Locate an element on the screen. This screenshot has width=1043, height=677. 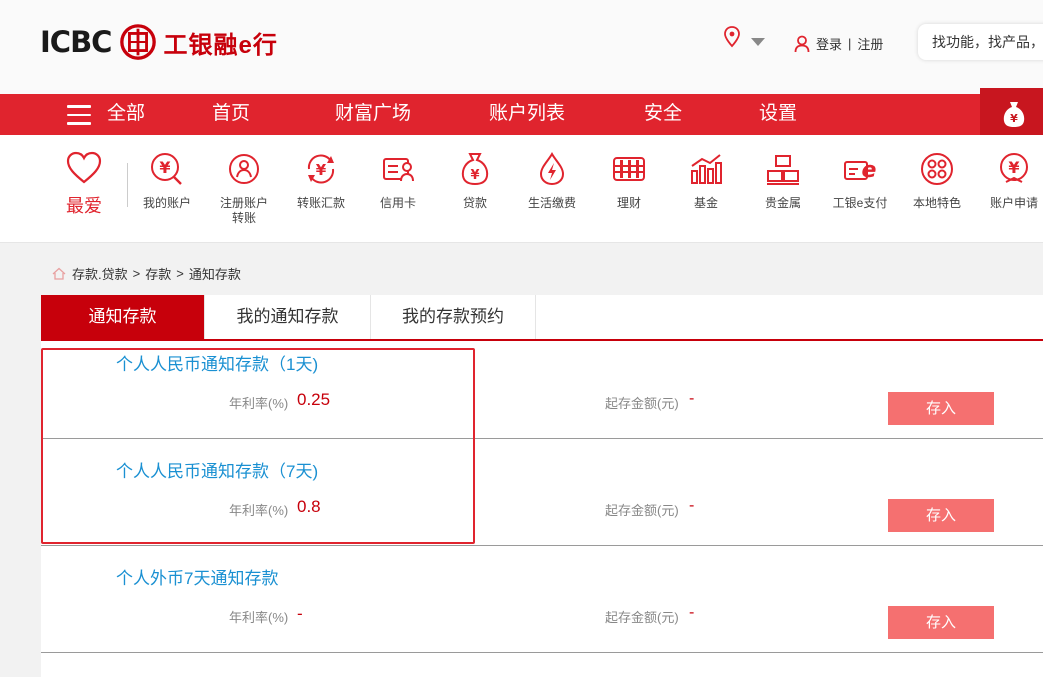
breadcrumb-current: 通知存款 is located at coordinates (214, 274).